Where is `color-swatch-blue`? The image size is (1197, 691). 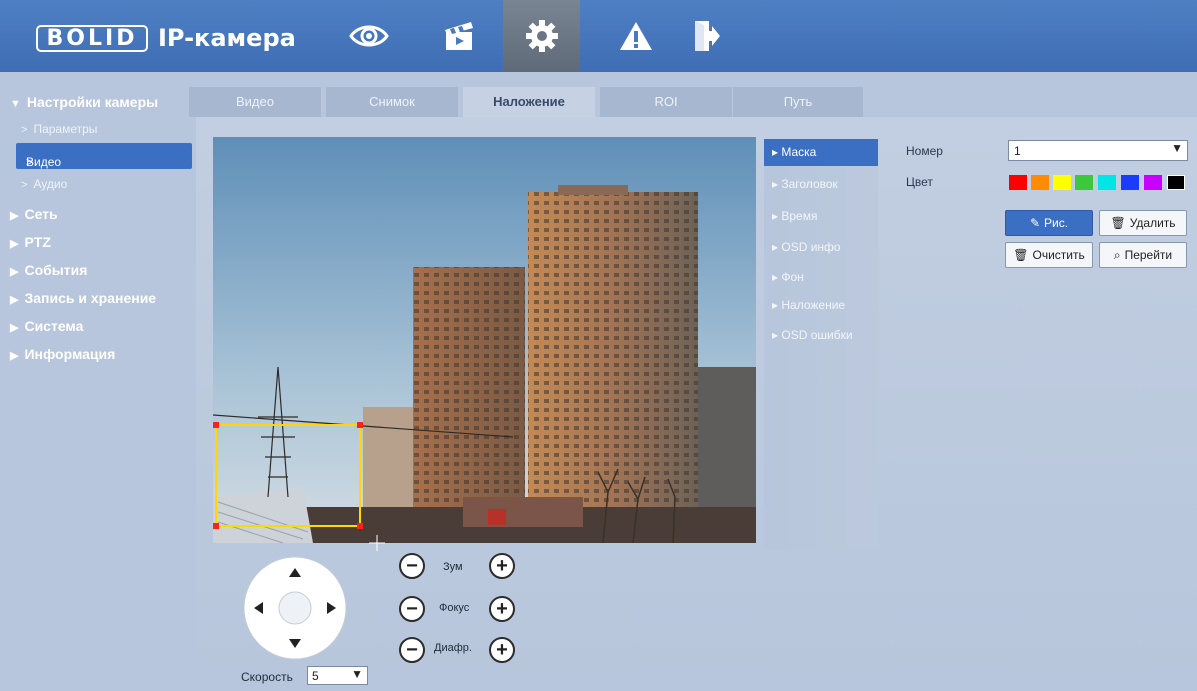
color-swatch-blue is located at coordinates (1130, 182).